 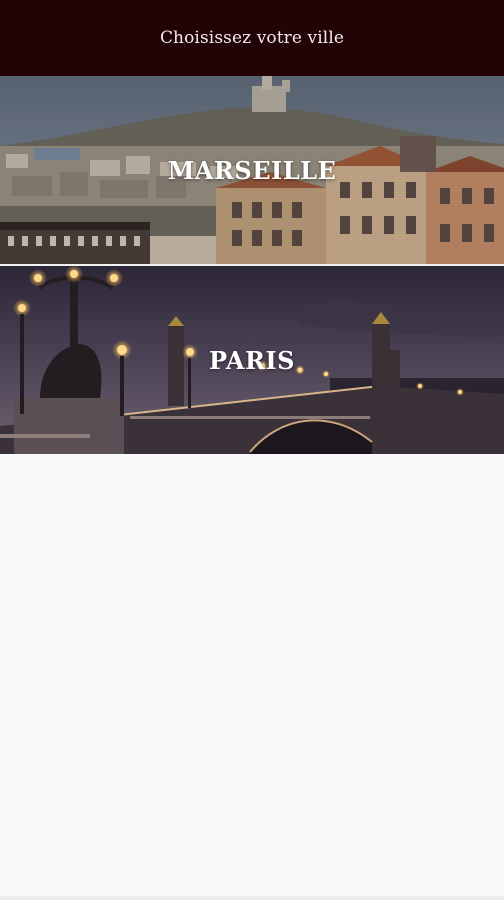 I want to click on city-name-paris: PARIS, so click(x=252, y=360).